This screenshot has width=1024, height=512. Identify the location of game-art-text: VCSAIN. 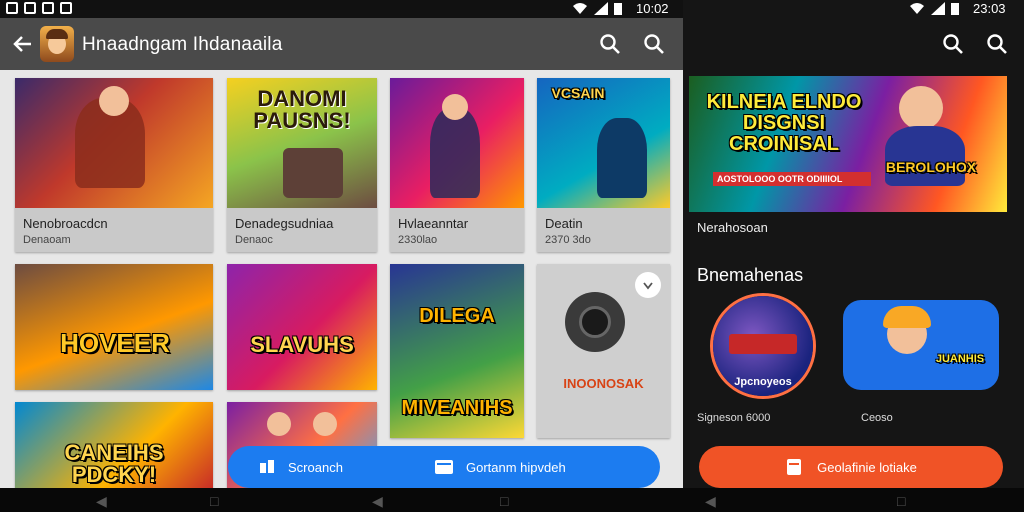
(578, 93).